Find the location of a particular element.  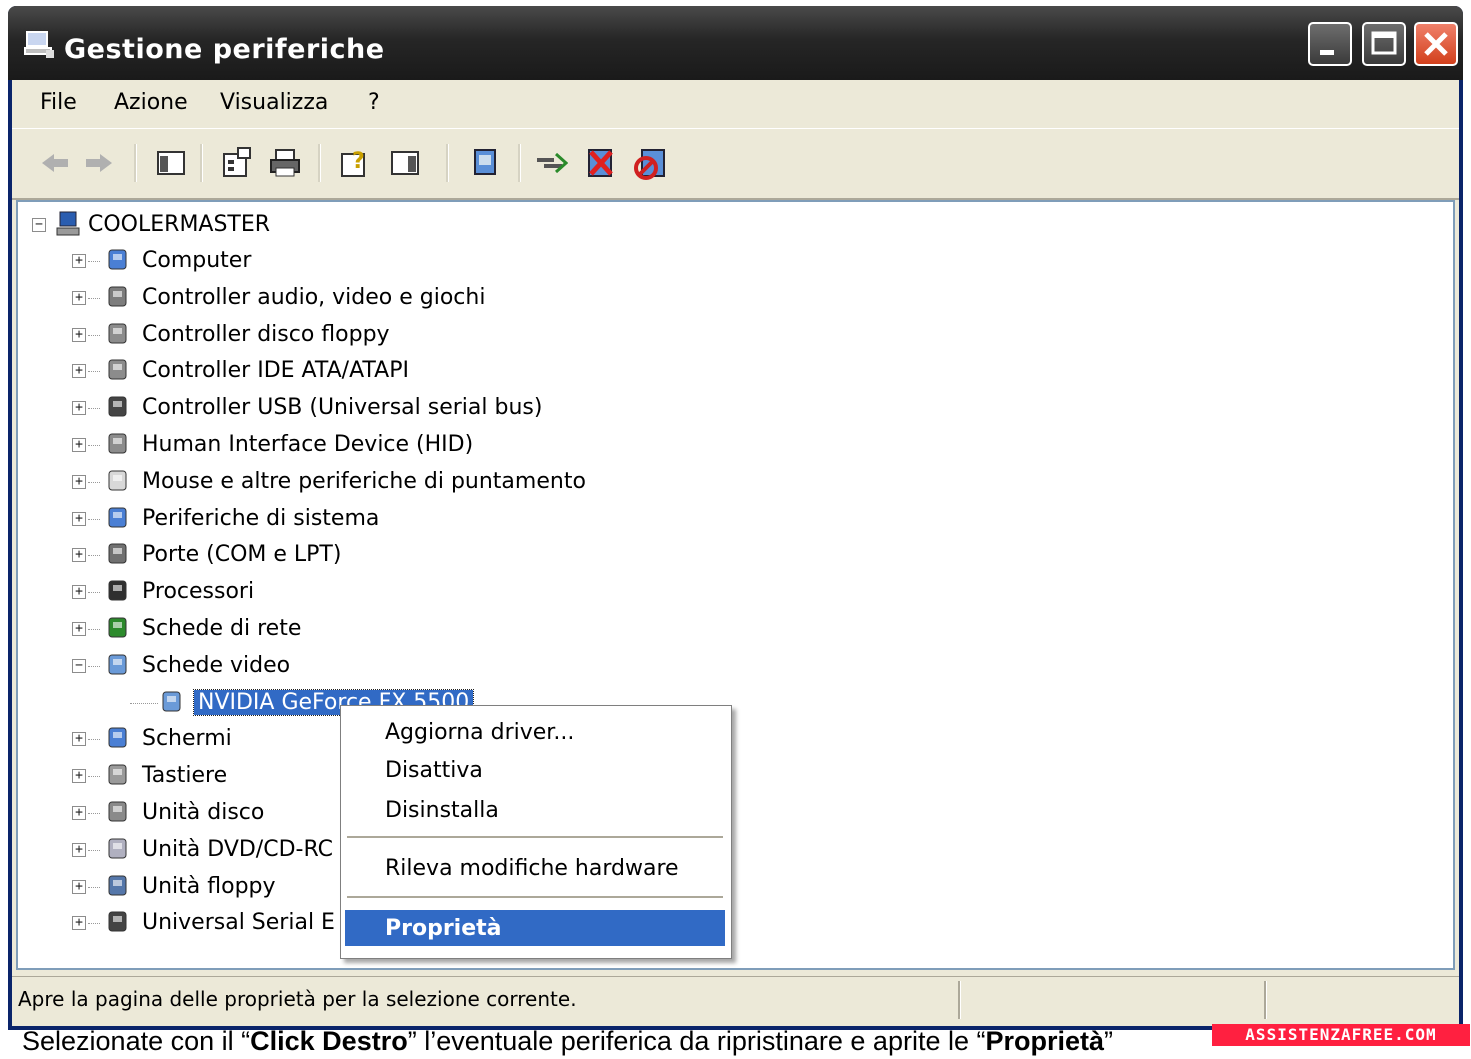

maximize-icon is located at coordinates (1384, 43).